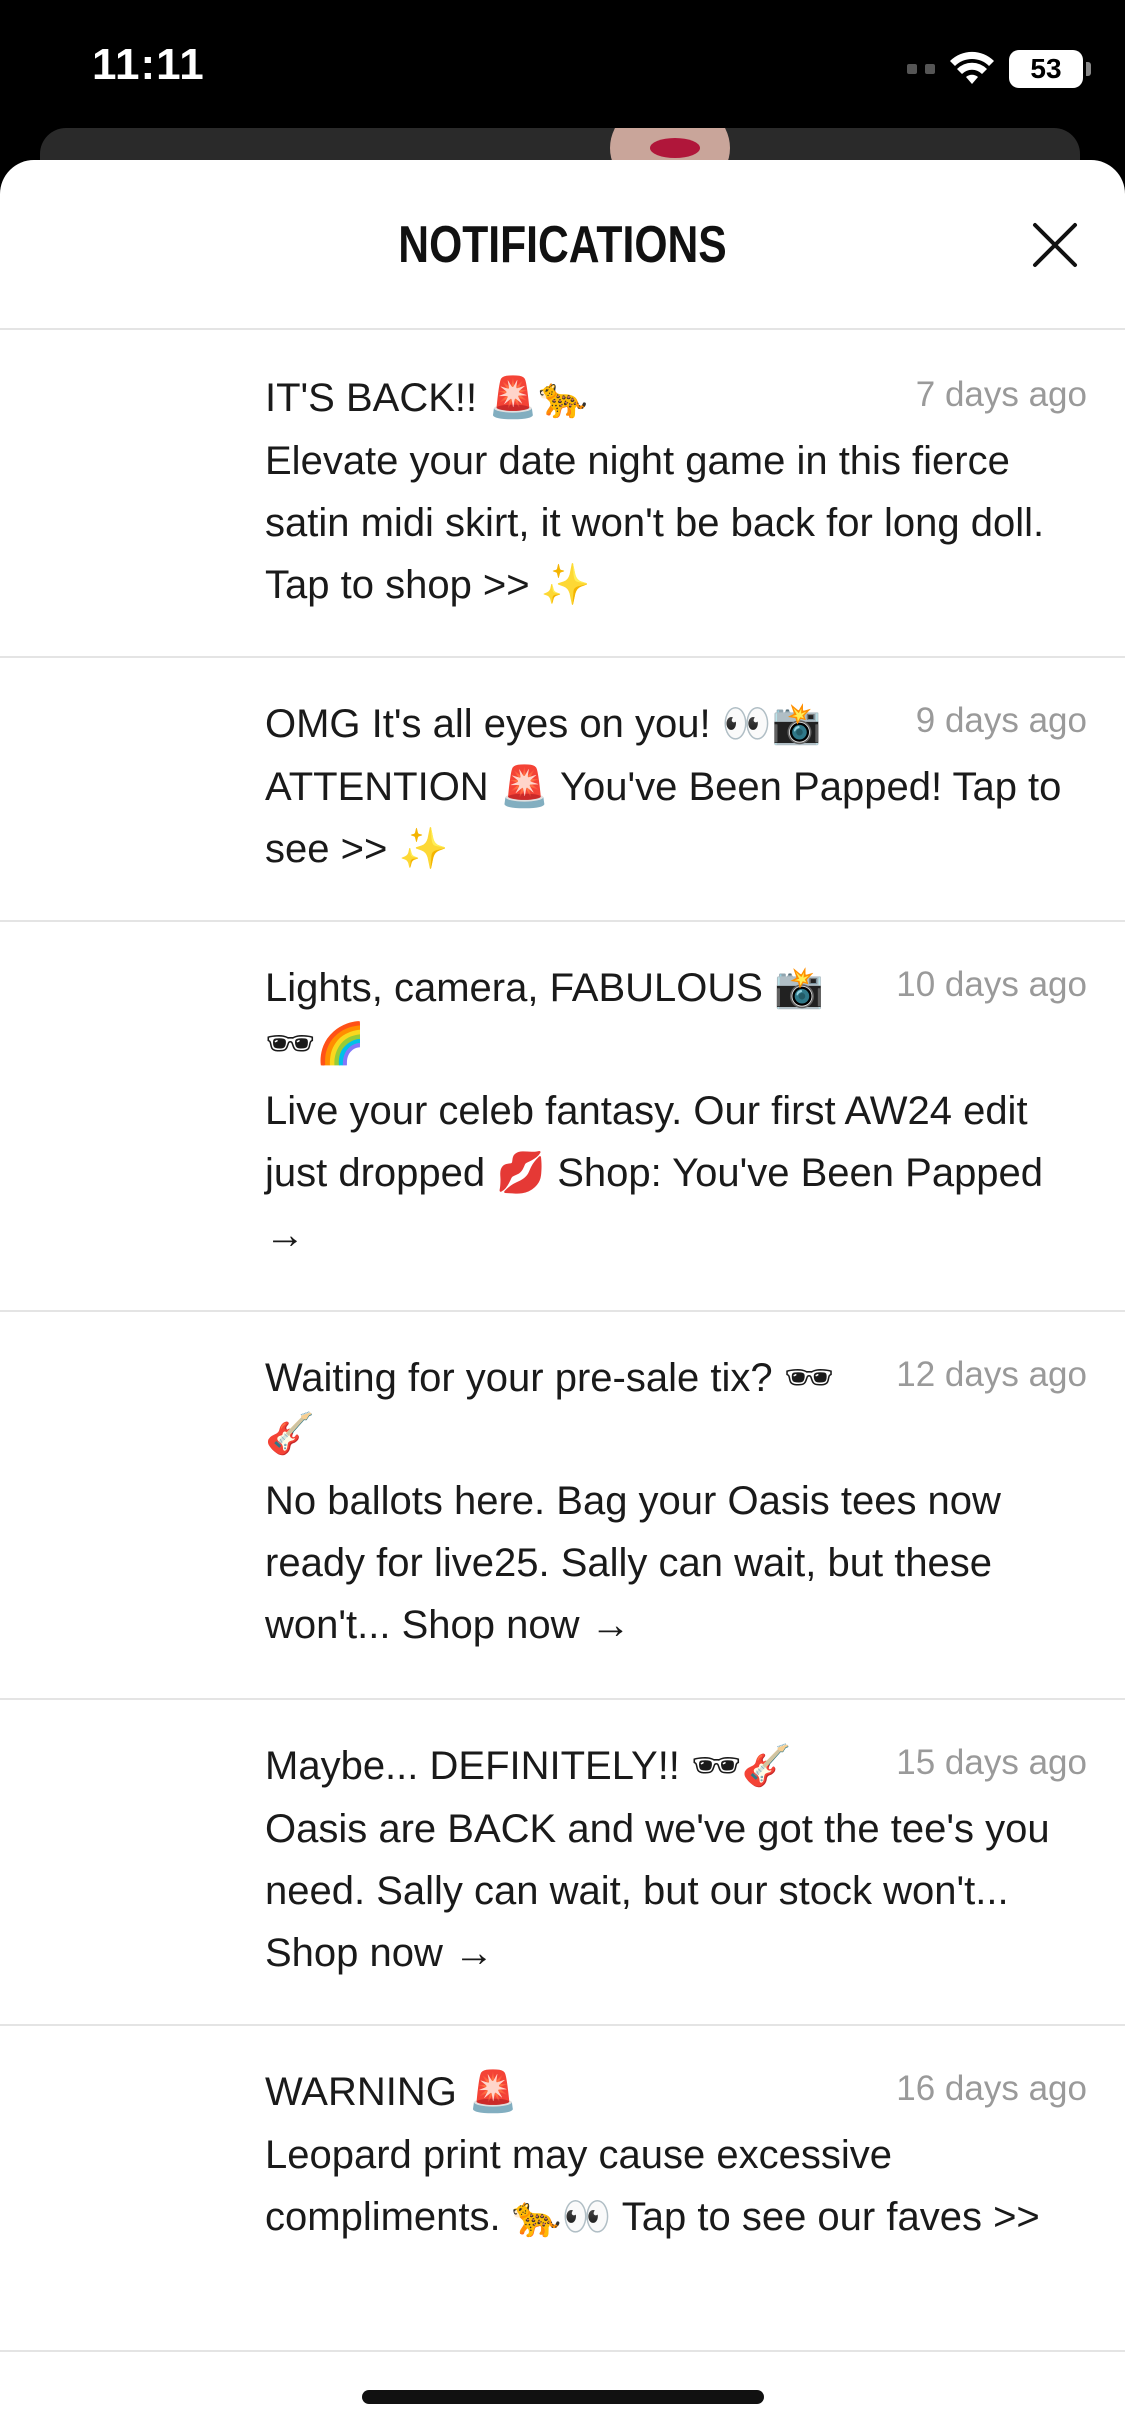  I want to click on close-button, so click(1055, 245).